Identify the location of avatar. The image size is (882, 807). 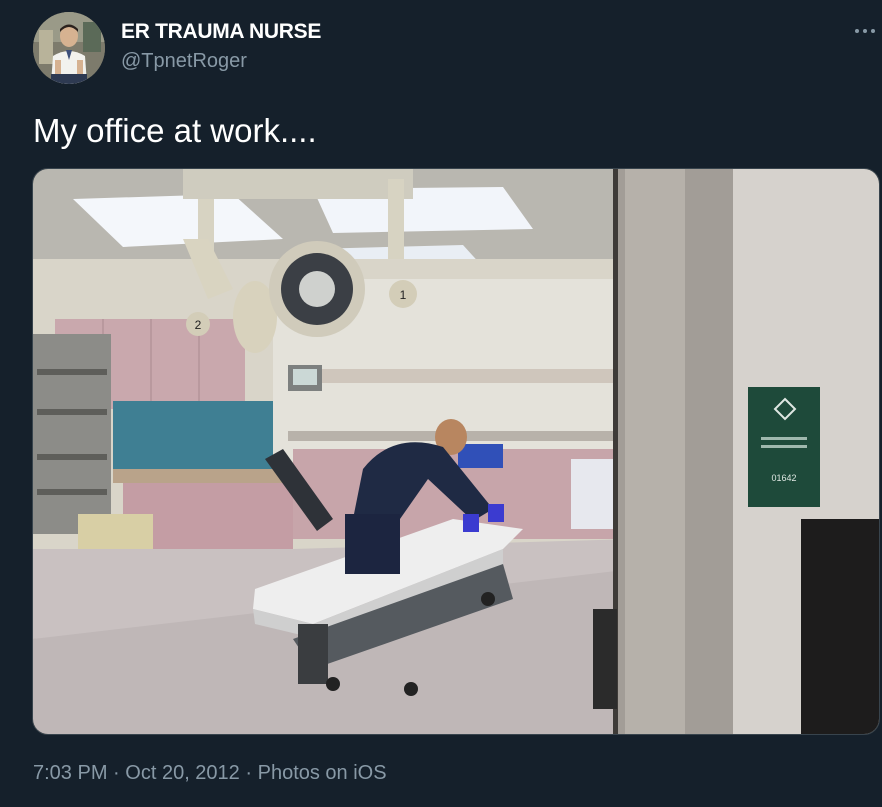
(69, 48).